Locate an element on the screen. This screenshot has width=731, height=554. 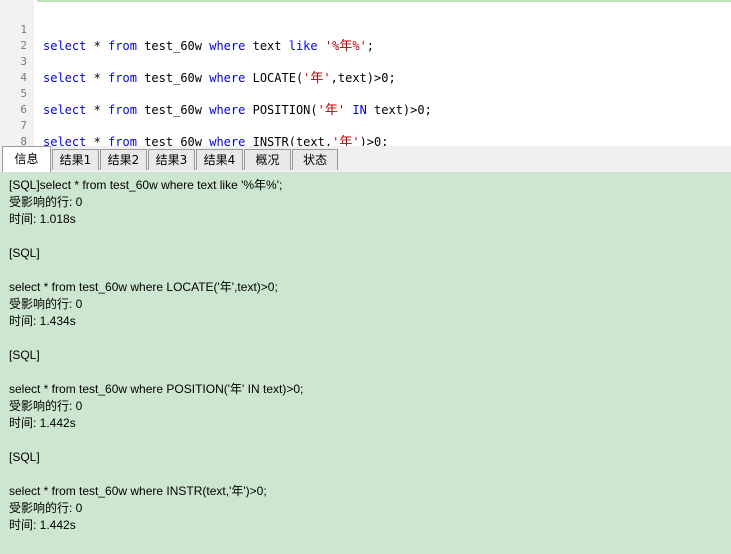
tab-result-2: 结果2 is located at coordinates (123, 159).